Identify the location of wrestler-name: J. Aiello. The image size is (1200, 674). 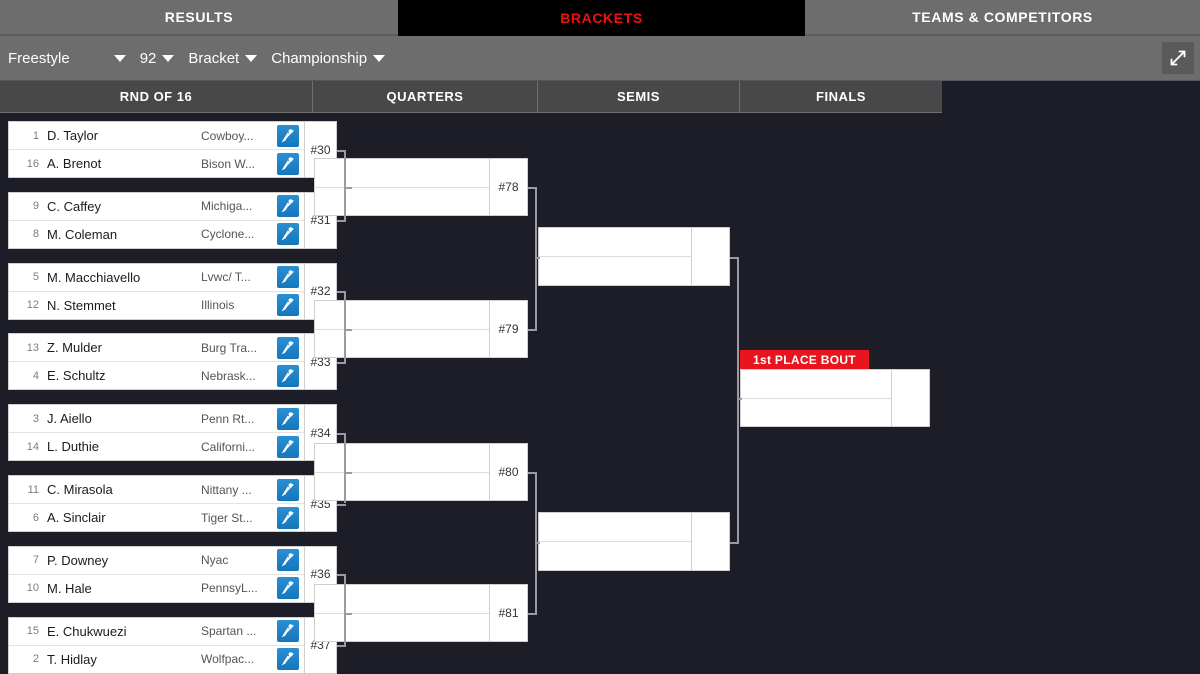
(69, 419).